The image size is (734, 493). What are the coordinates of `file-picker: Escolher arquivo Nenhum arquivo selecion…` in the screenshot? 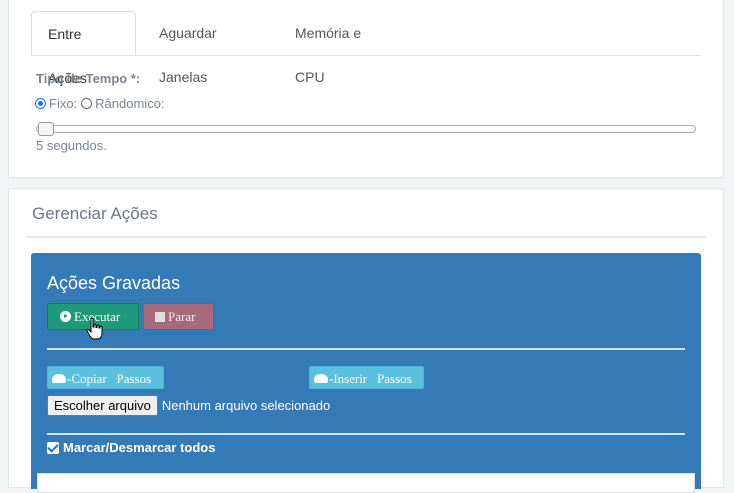 It's located at (188, 405).